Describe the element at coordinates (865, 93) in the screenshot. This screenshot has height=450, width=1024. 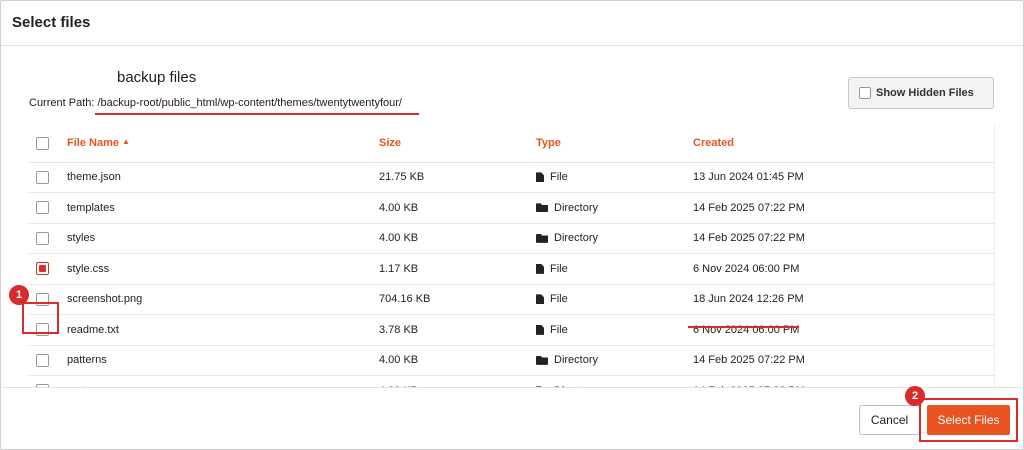
I see `show-hidden-files-checkbox` at that location.